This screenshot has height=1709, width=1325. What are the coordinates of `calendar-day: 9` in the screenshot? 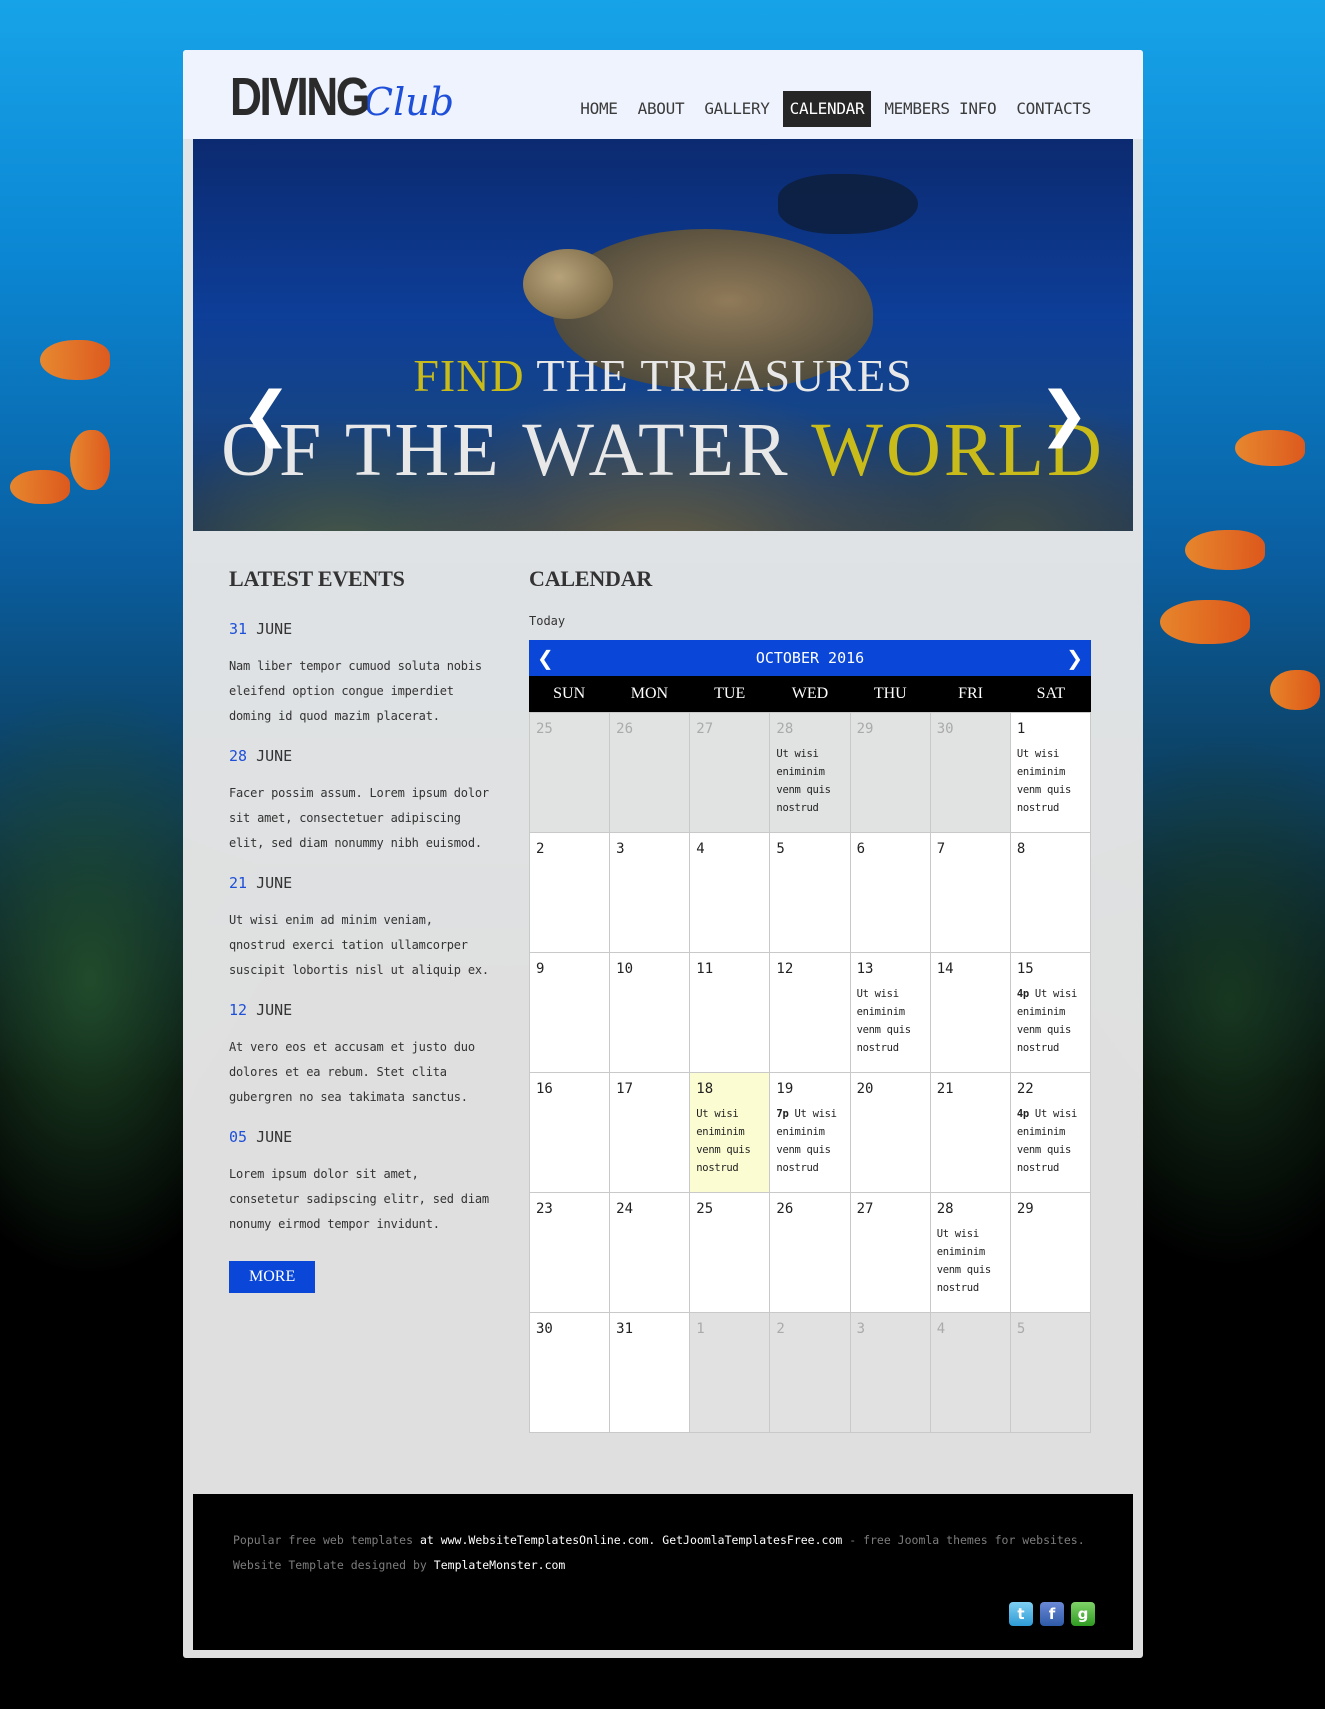 It's located at (570, 1013).